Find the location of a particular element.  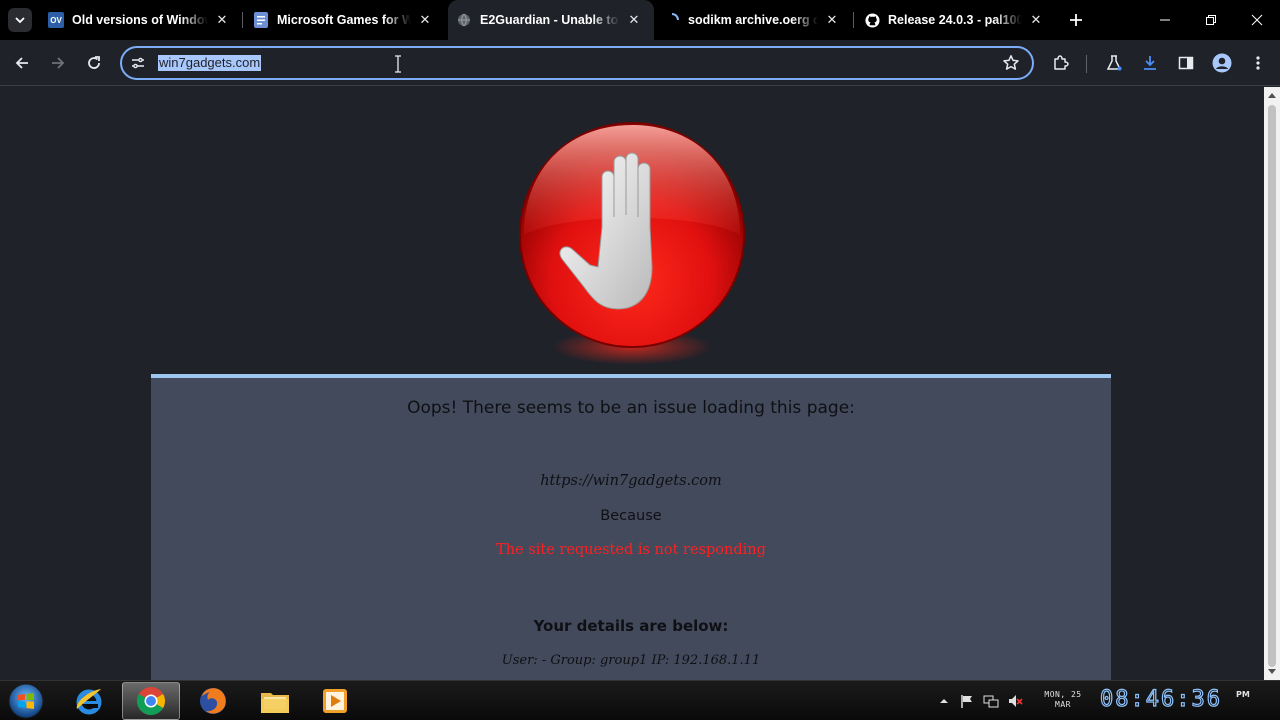

minimize-icon is located at coordinates (1165, 20).